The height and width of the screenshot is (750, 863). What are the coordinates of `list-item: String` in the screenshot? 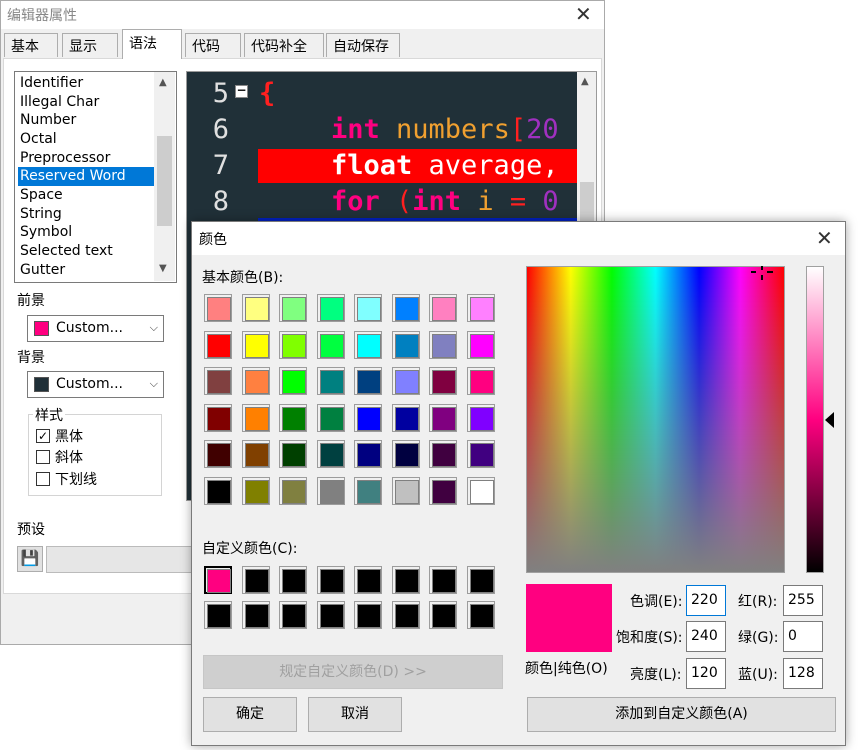 It's located at (41, 214).